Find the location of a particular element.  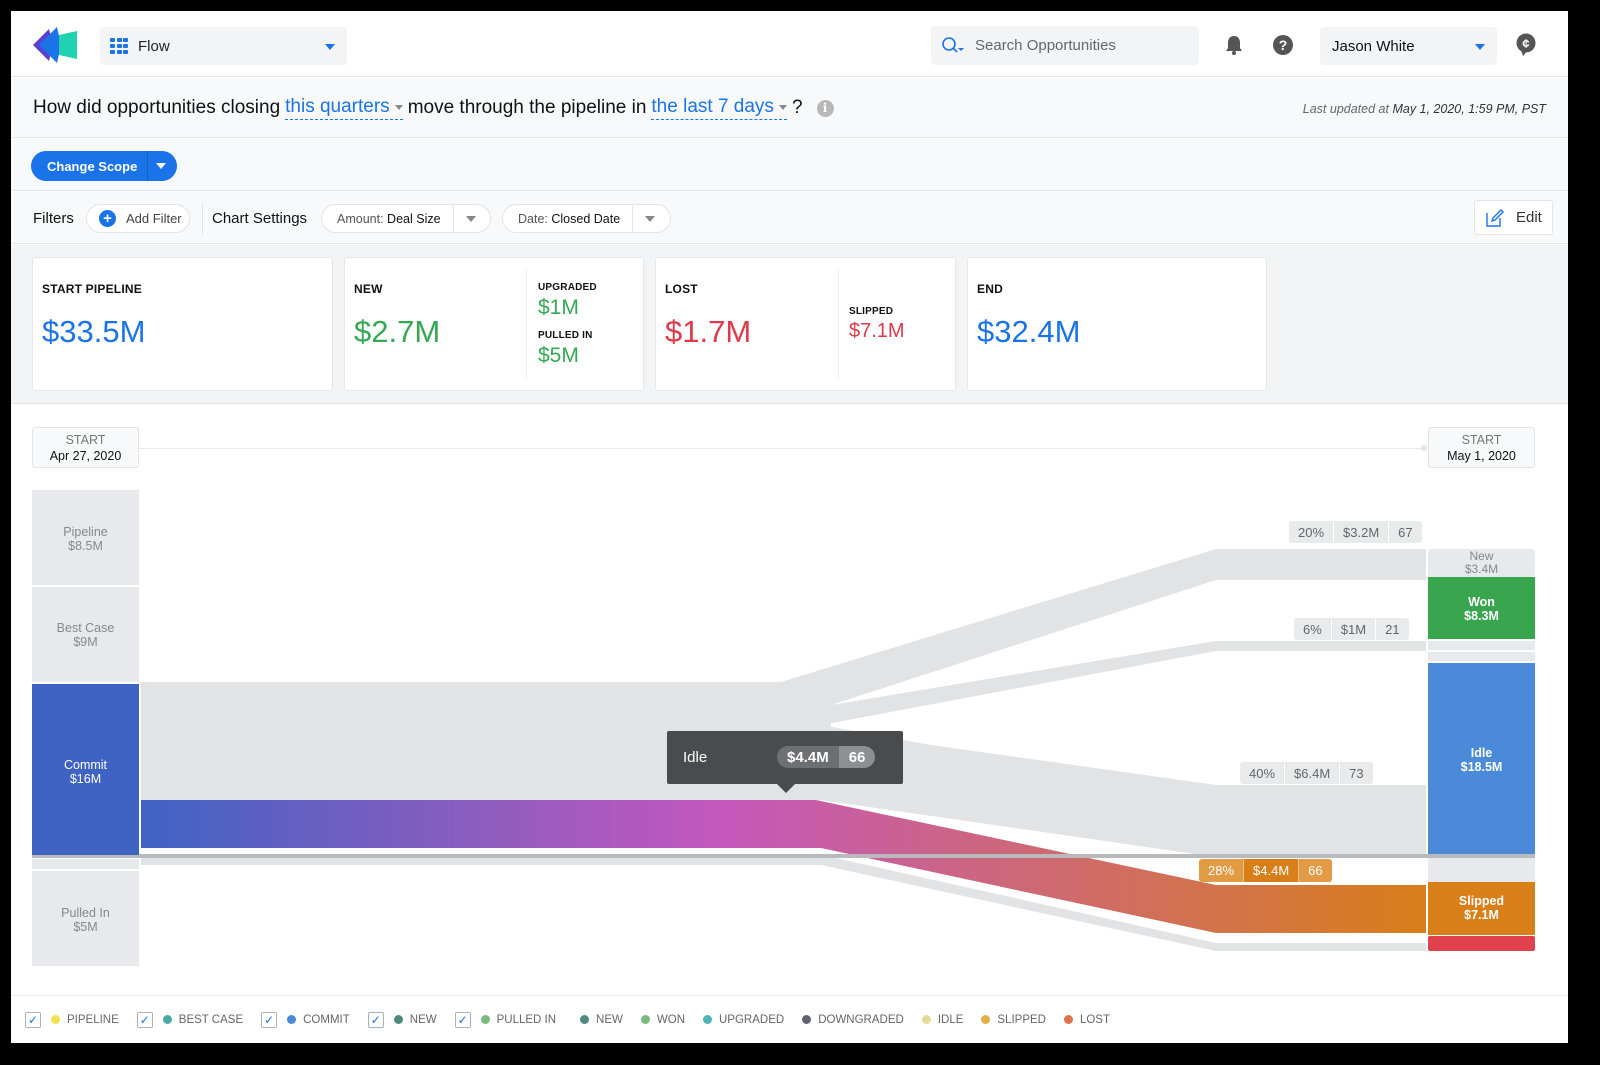

card-sub-title: PULLED IN is located at coordinates (565, 335).